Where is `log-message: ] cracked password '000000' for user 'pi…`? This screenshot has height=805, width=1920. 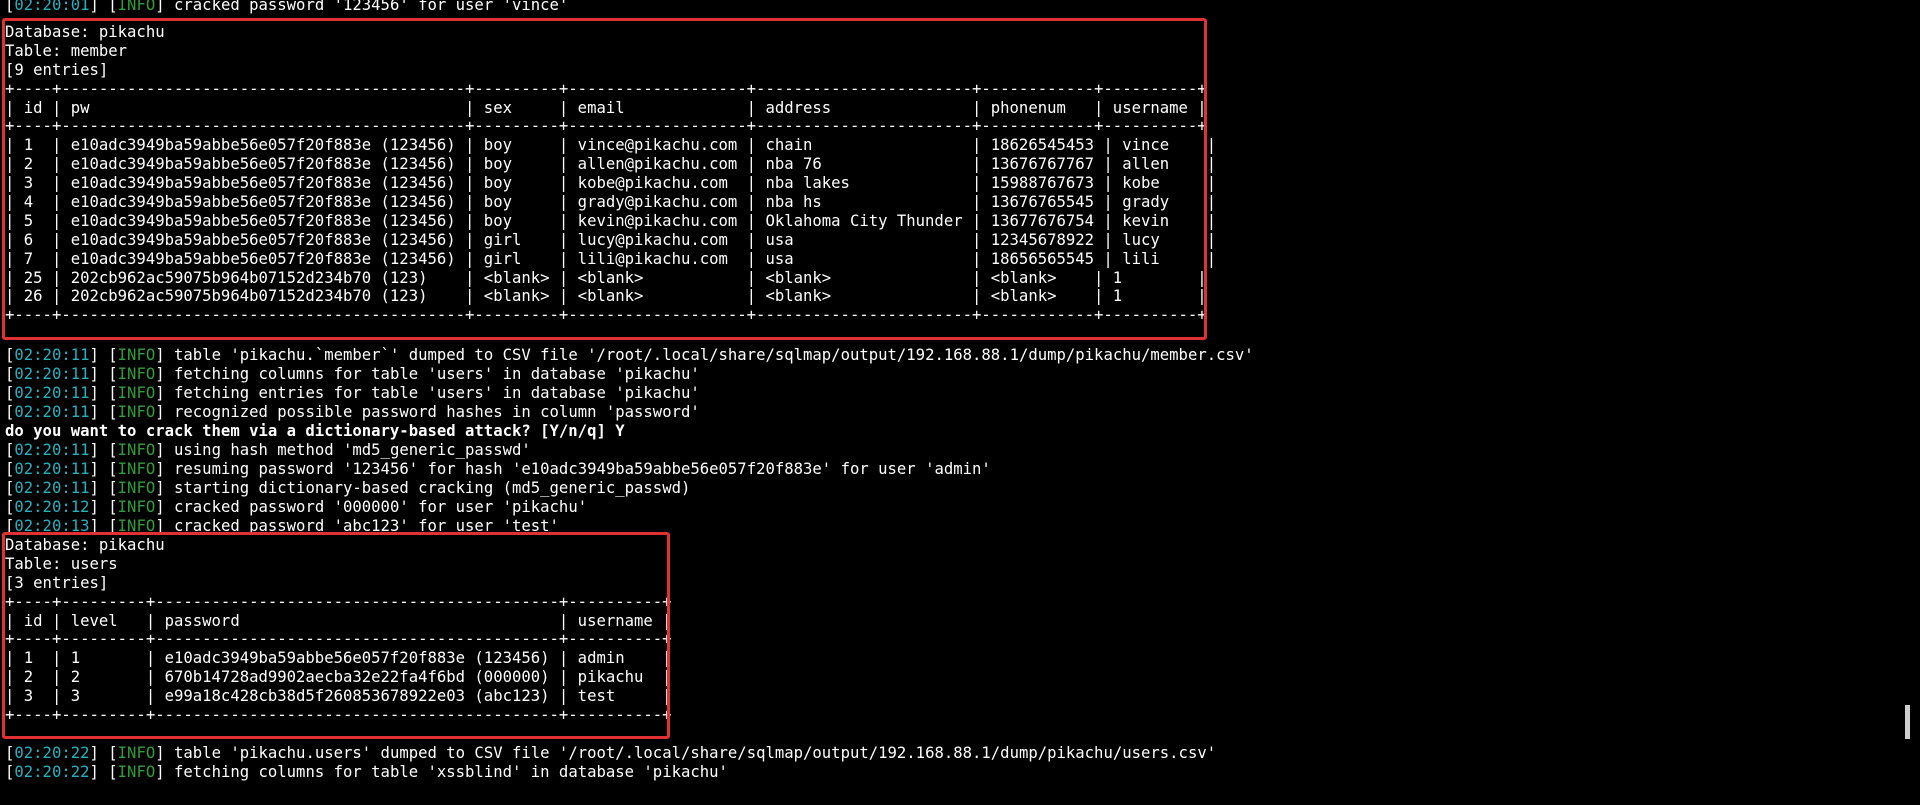 log-message: ] cracked password '000000' for user 'pi… is located at coordinates (371, 506).